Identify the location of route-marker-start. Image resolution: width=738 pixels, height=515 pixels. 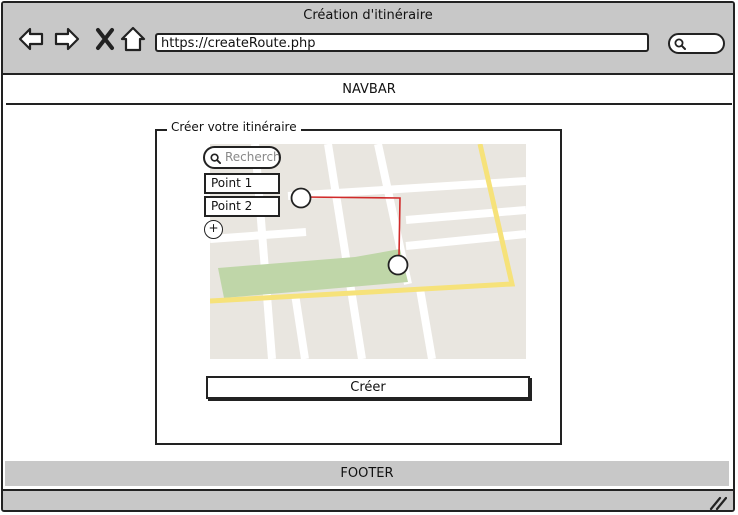
(301, 198).